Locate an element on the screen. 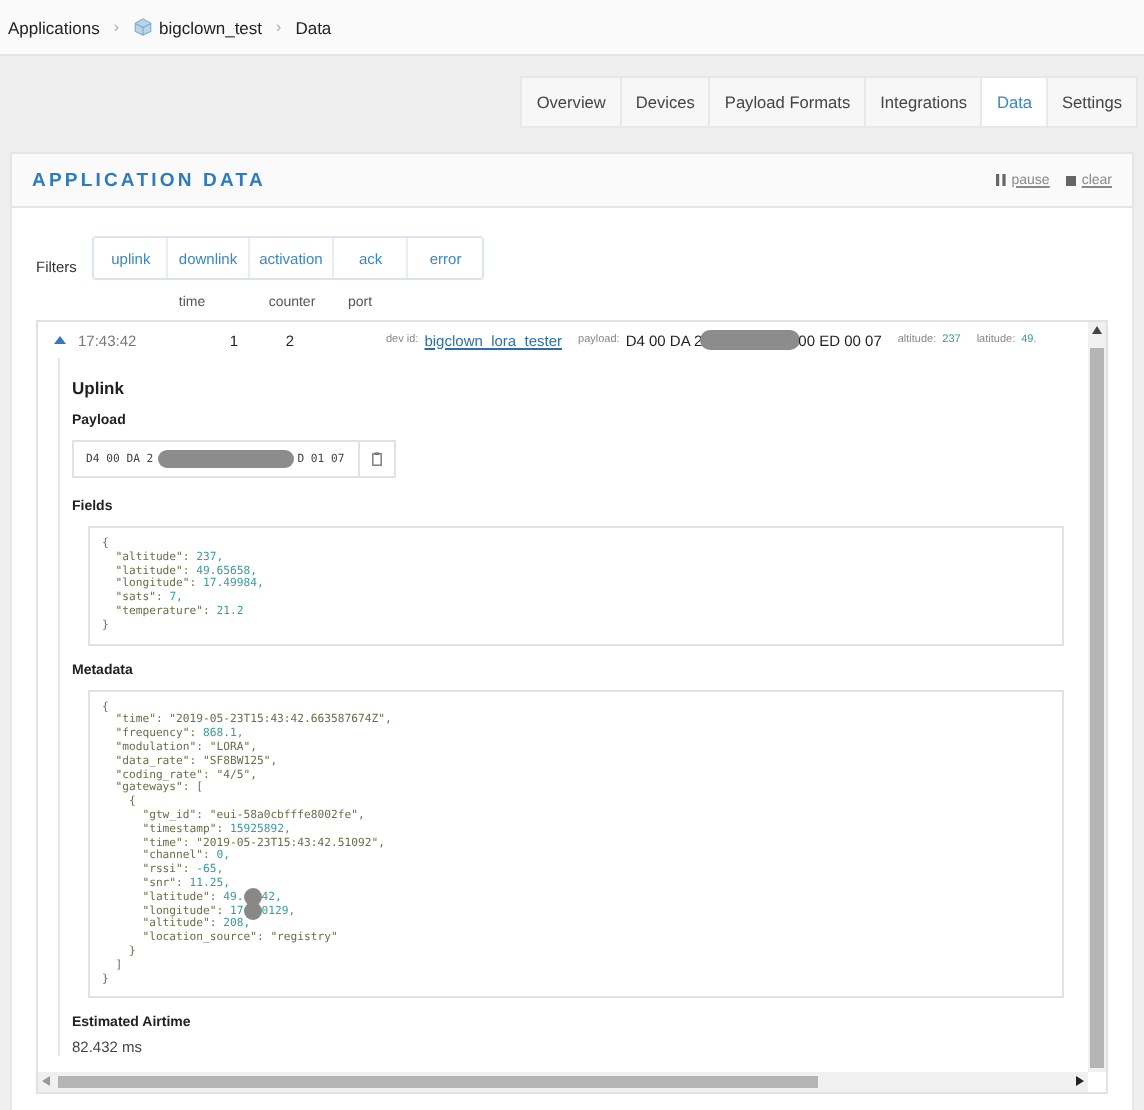 The image size is (1144, 1110). scroll-up-arrow-icon is located at coordinates (1097, 330).